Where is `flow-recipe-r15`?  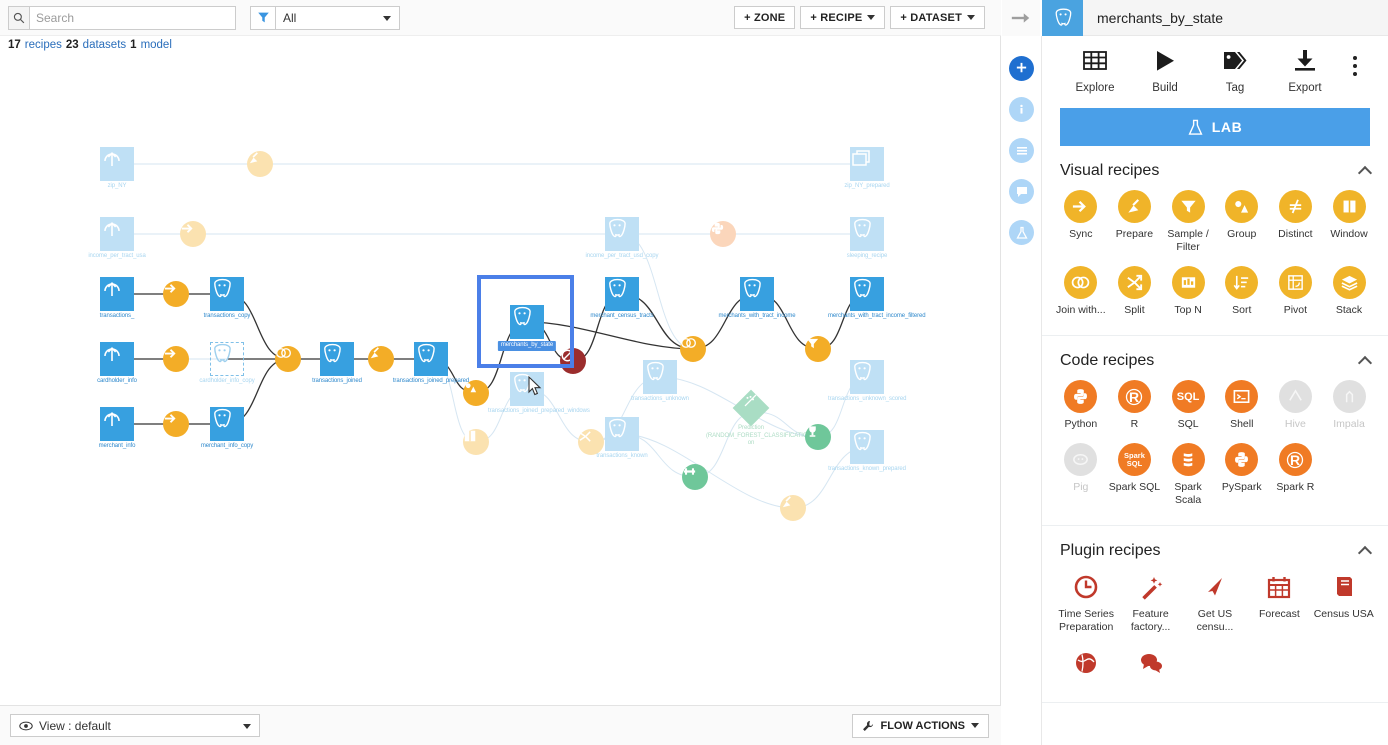
flow-recipe-r15 is located at coordinates (695, 477).